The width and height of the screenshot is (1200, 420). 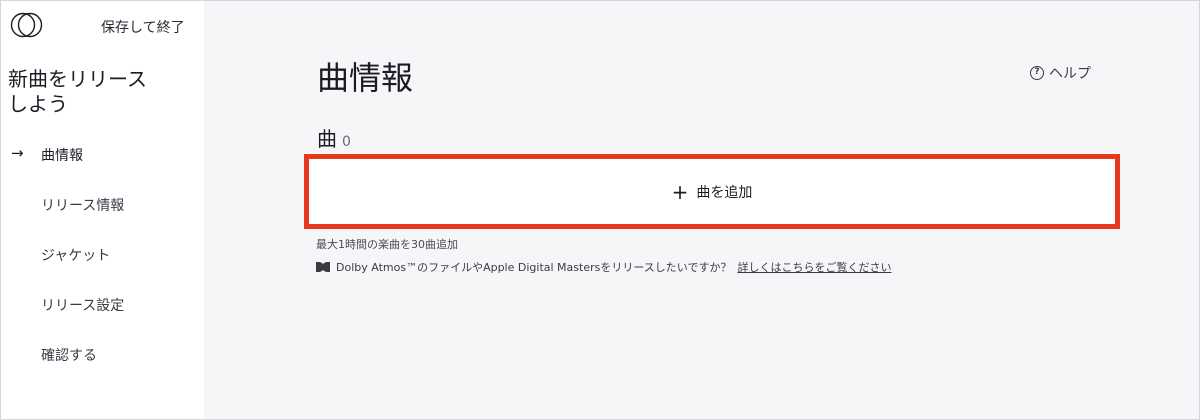 I want to click on sidebar-item-release-settings: リリース設定, so click(x=102, y=314).